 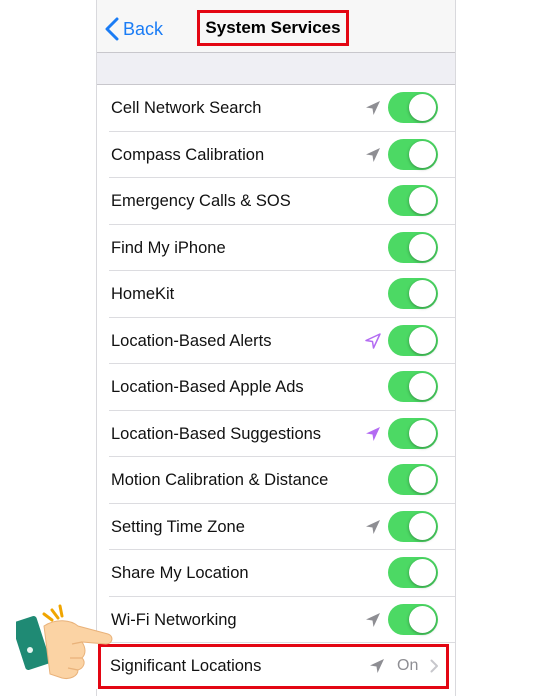 I want to click on list-item: Motion Calibration & Distance, so click(x=282, y=480).